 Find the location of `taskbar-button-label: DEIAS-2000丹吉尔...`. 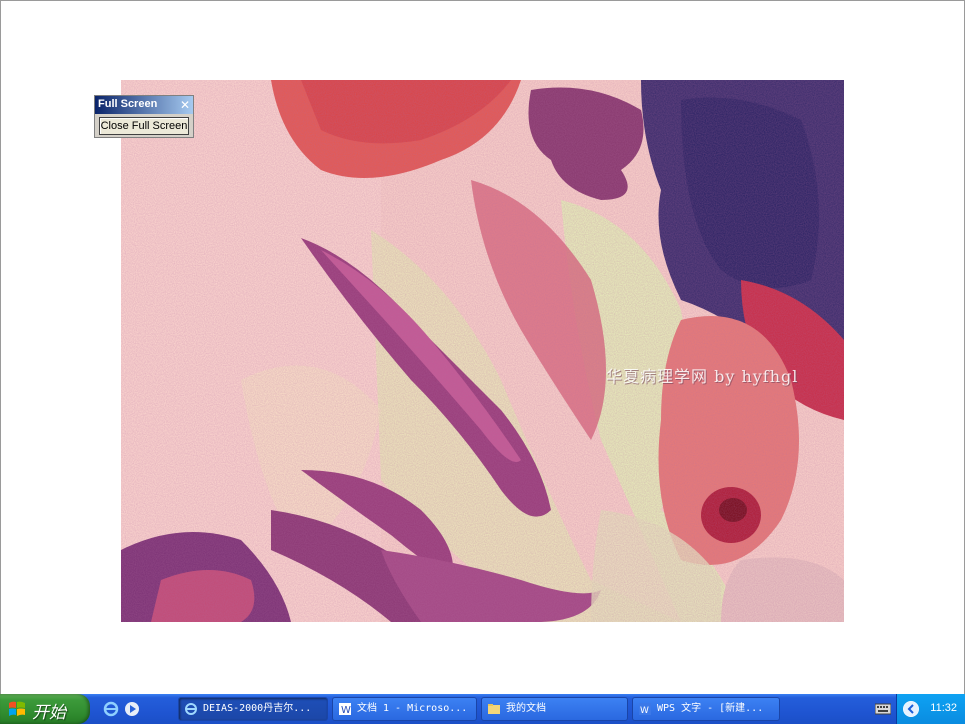

taskbar-button-label: DEIAS-2000丹吉尔... is located at coordinates (257, 708).